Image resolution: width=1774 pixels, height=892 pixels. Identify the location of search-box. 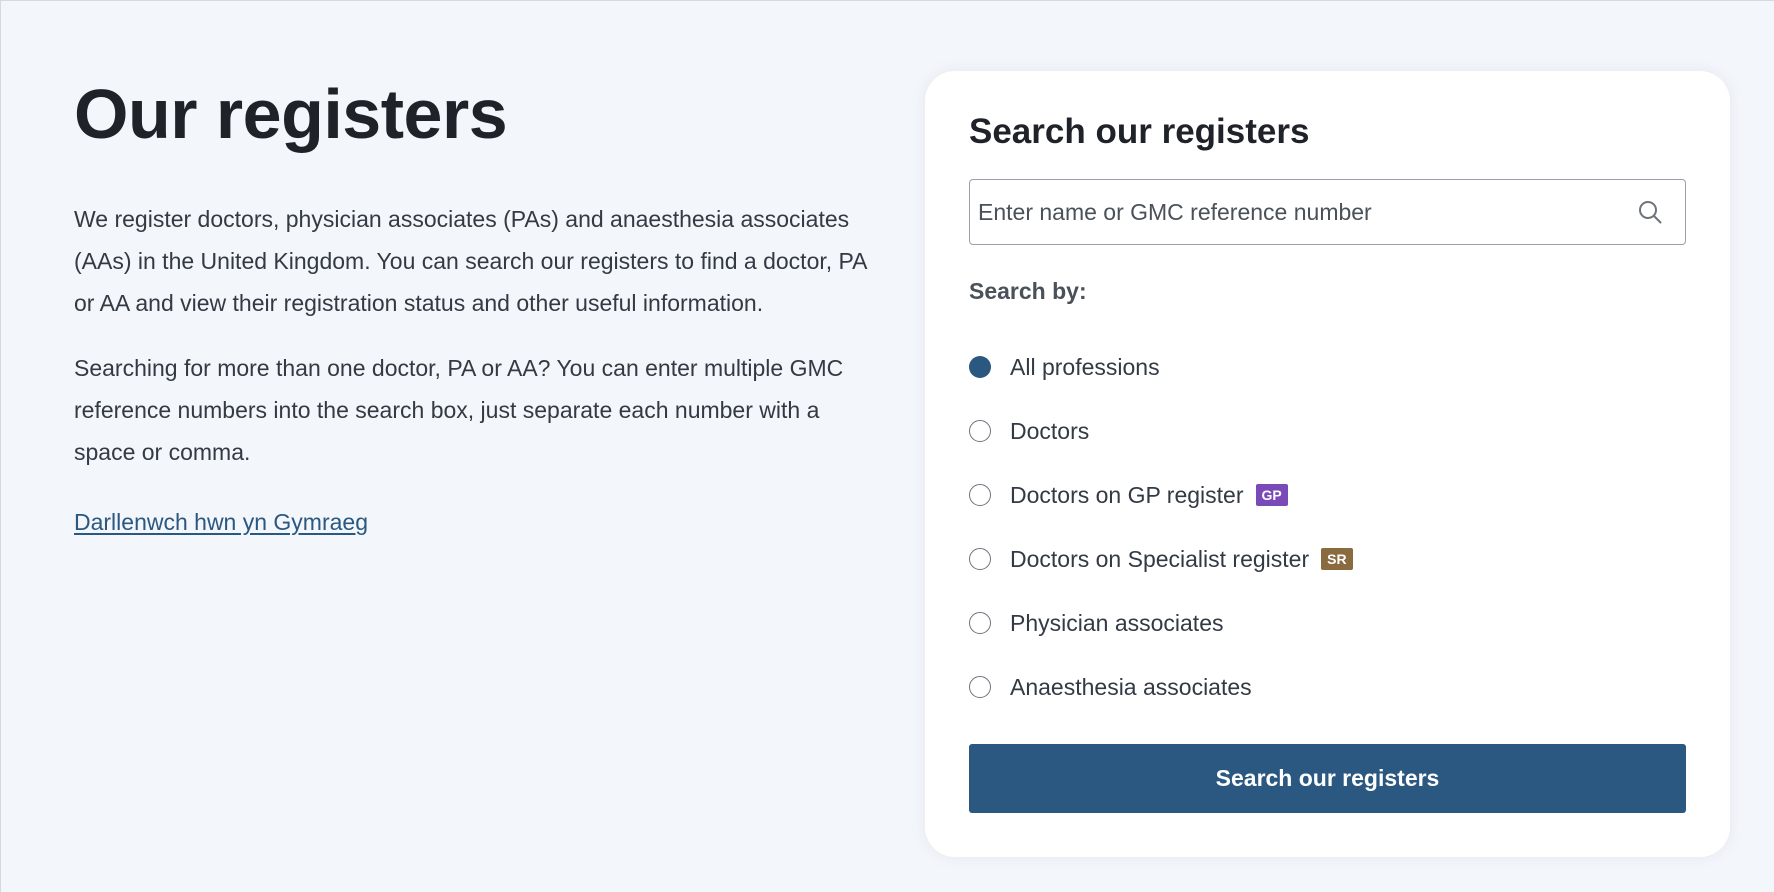
(1327, 212).